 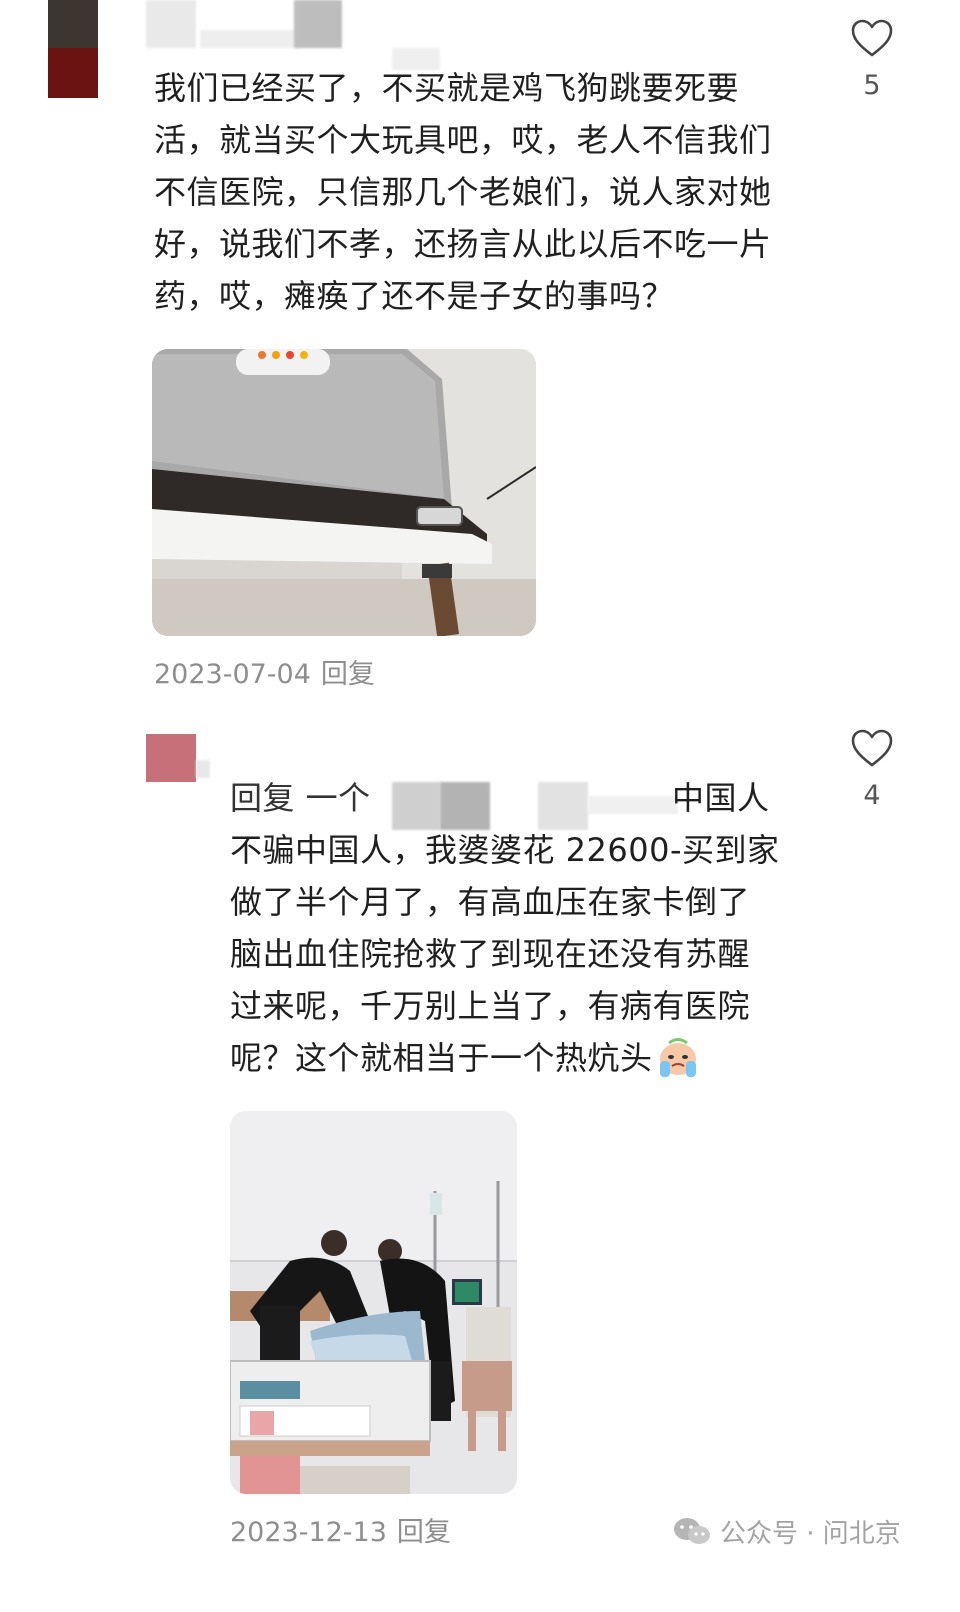 I want to click on hospital-room-image, so click(x=373, y=1302).